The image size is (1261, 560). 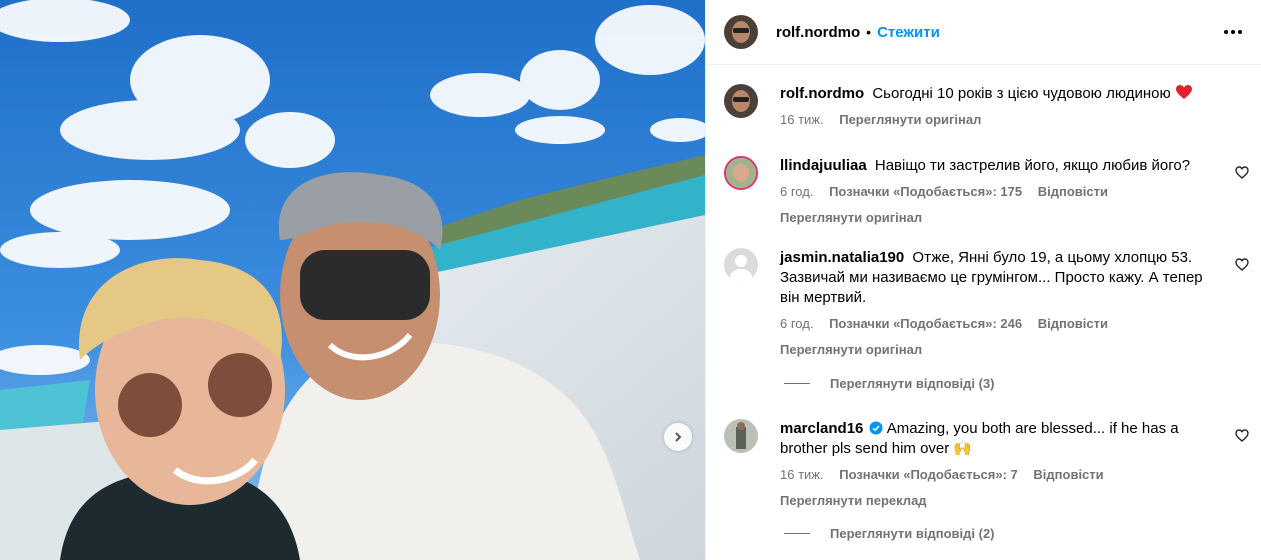 What do you see at coordinates (983, 32) in the screenshot?
I see `post-header: rolf.nordmo • Стежити` at bounding box center [983, 32].